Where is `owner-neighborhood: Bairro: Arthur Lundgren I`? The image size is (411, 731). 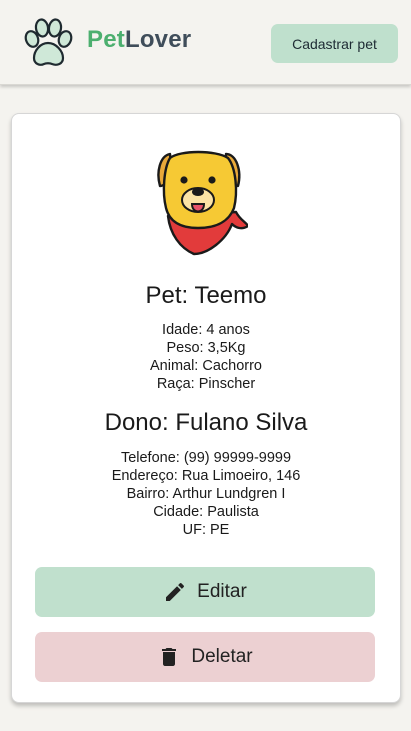
owner-neighborhood: Bairro: Arthur Lundgren I is located at coordinates (206, 494).